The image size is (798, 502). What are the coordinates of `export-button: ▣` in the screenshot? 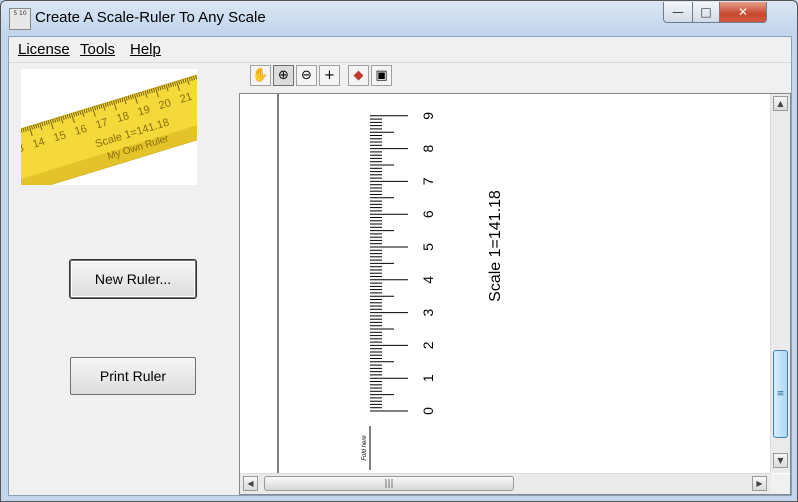 It's located at (381, 75).